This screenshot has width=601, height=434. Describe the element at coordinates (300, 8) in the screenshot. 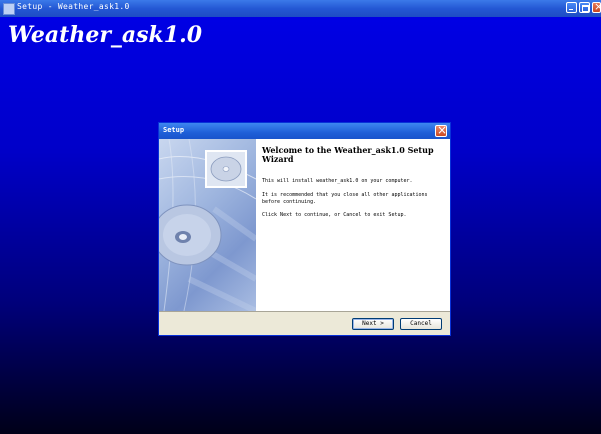

I see `window-titlebar: Setup - Weather_ask1.0` at that location.